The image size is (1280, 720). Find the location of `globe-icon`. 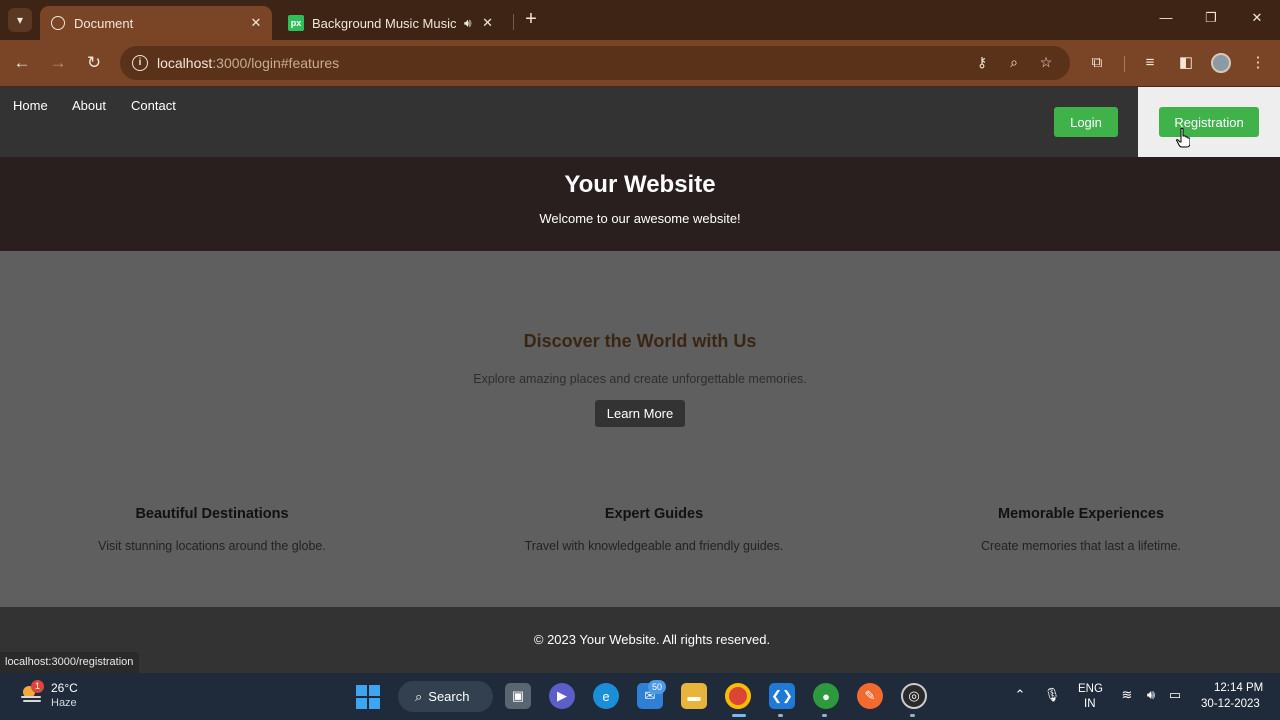

globe-icon is located at coordinates (58, 23).